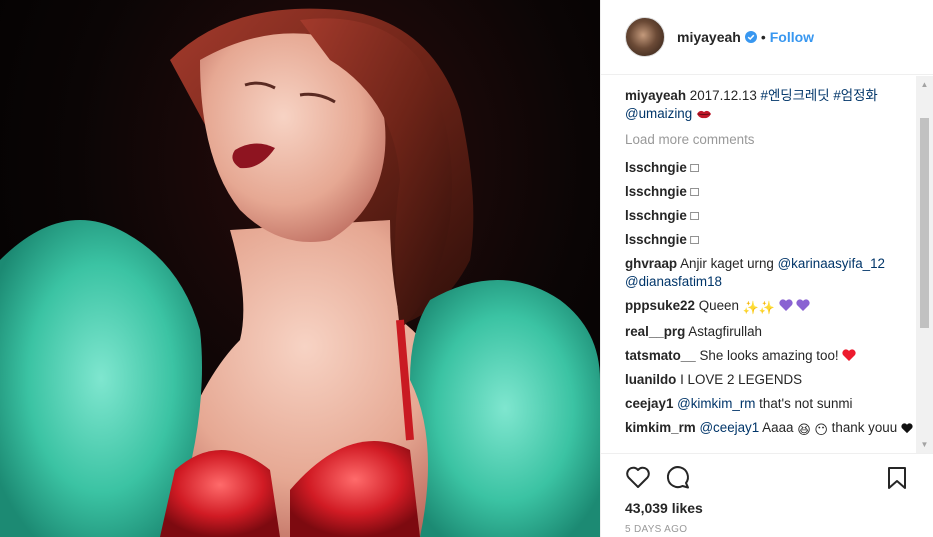  What do you see at coordinates (849, 355) in the screenshot?
I see `red-heart-icon` at bounding box center [849, 355].